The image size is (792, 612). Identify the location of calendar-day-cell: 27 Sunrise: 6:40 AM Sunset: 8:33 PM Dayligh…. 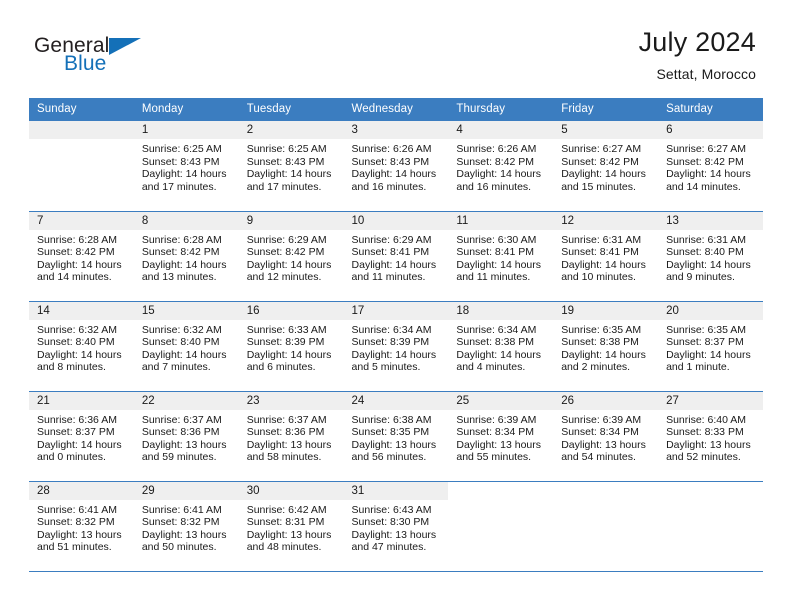
(710, 436).